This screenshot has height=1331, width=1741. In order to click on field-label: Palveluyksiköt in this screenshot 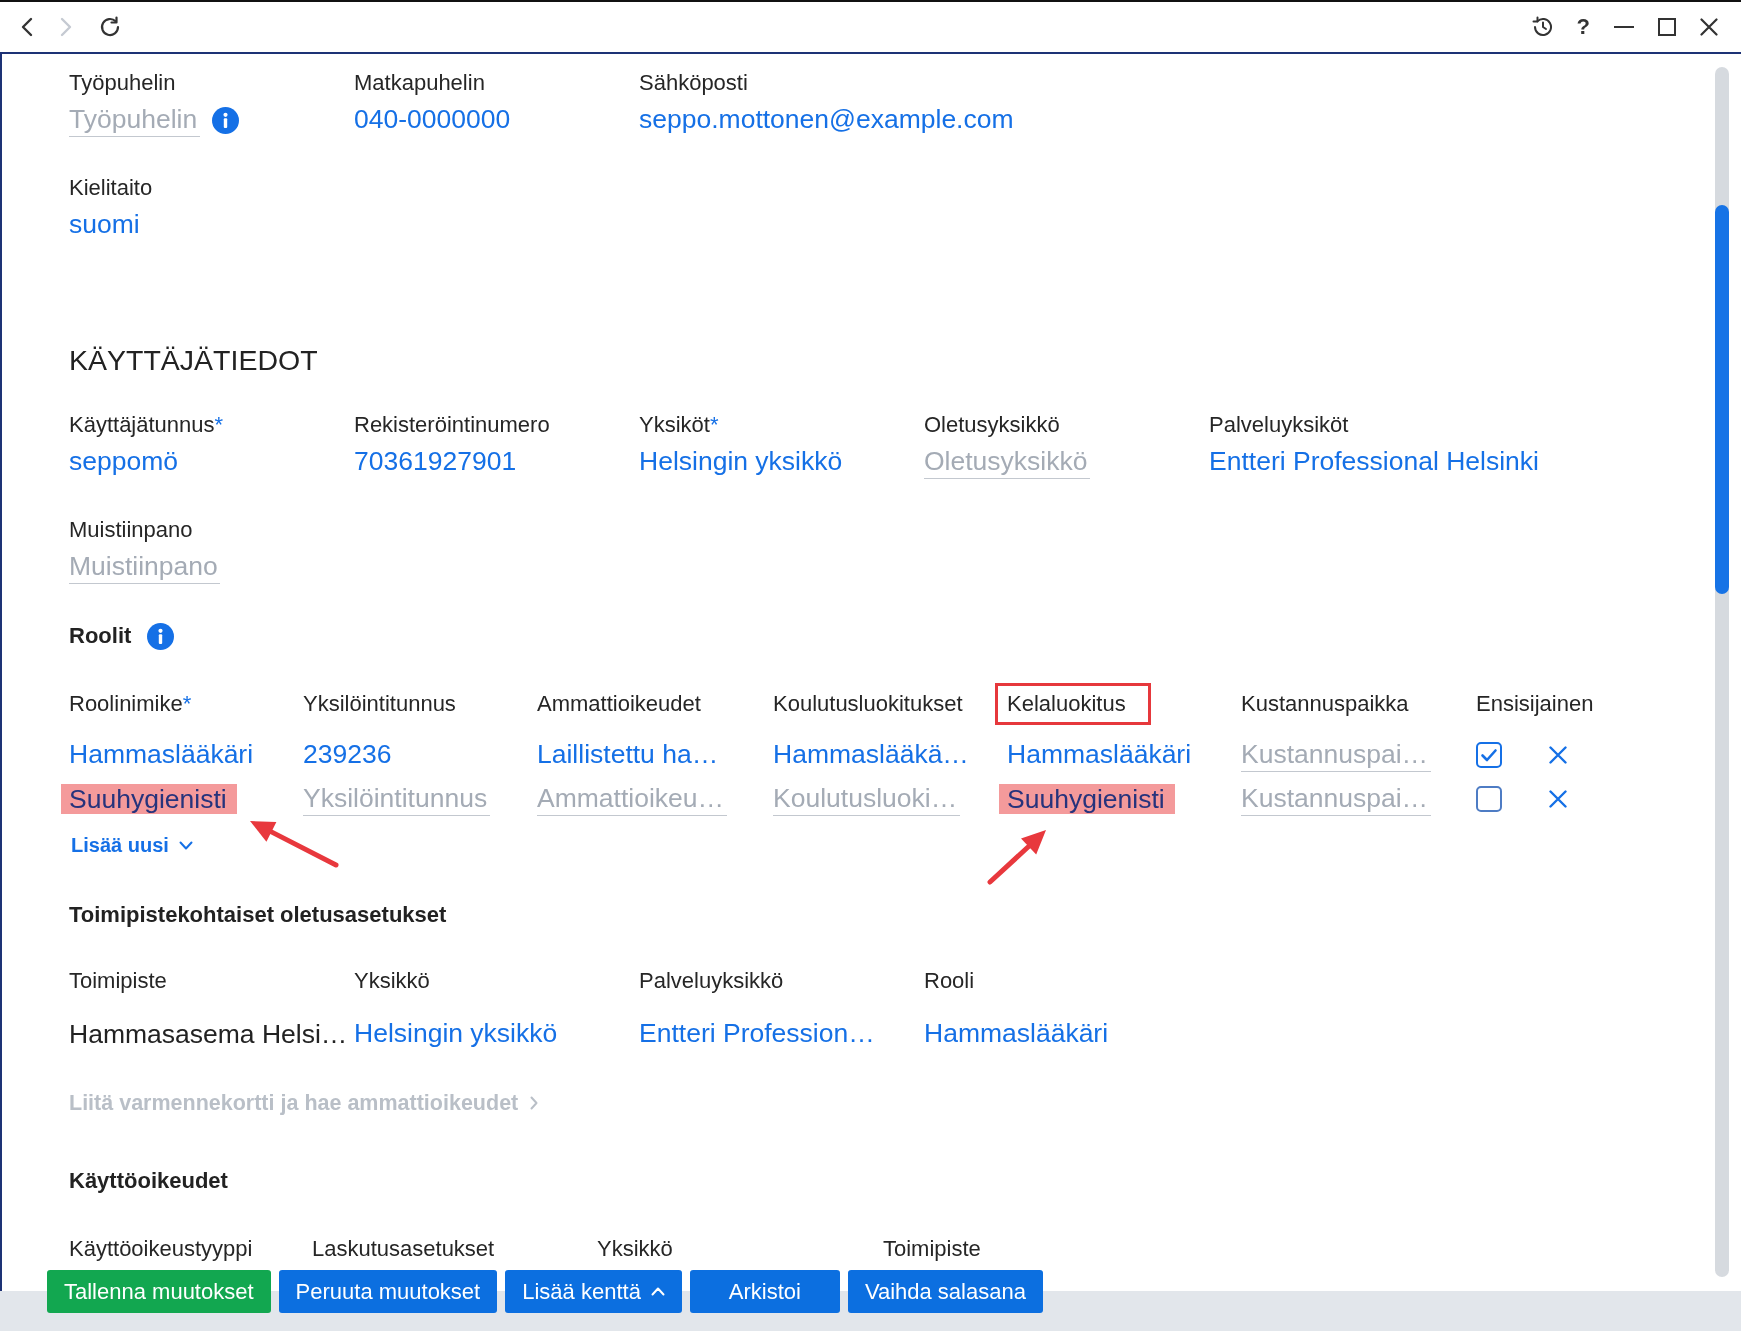, I will do `click(1279, 425)`.